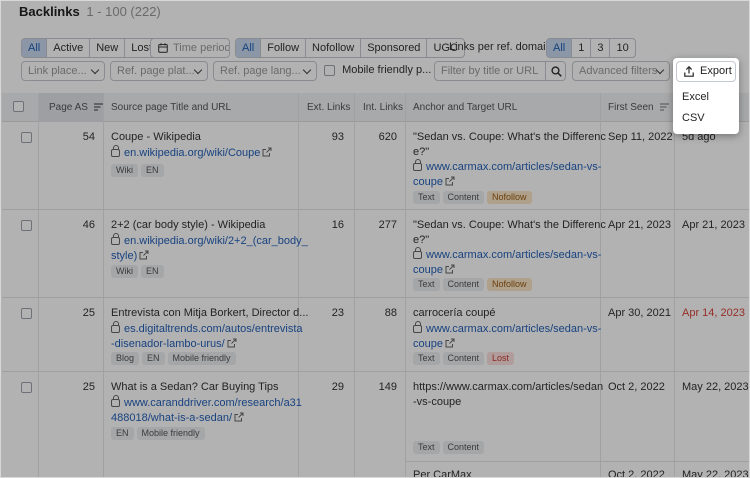 This screenshot has height=478, width=750. Describe the element at coordinates (68, 107) in the screenshot. I see `page-as-header-label: Page AS` at that location.